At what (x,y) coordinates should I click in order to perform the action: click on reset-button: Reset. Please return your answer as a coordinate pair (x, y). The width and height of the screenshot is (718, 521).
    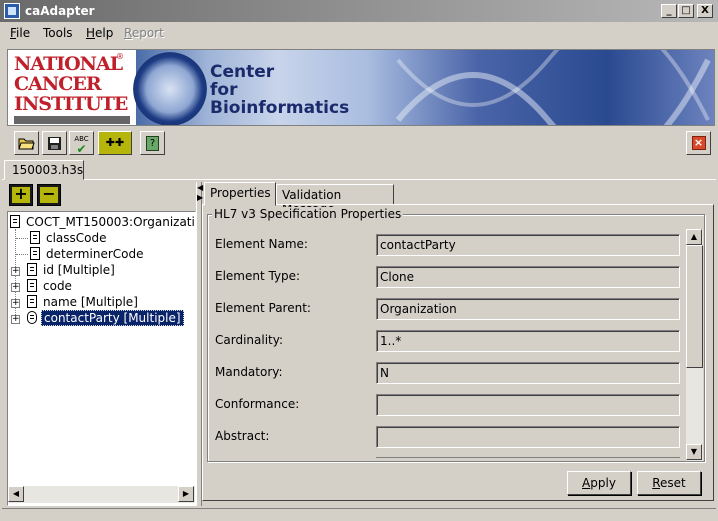
    Looking at the image, I should click on (669, 483).